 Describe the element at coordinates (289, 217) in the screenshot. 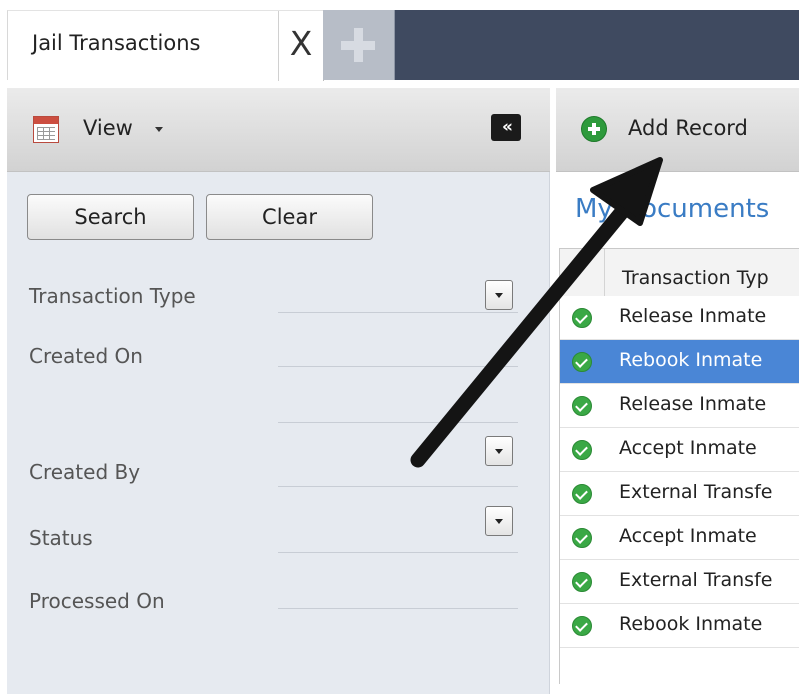

I see `clear-button: Clear` at that location.